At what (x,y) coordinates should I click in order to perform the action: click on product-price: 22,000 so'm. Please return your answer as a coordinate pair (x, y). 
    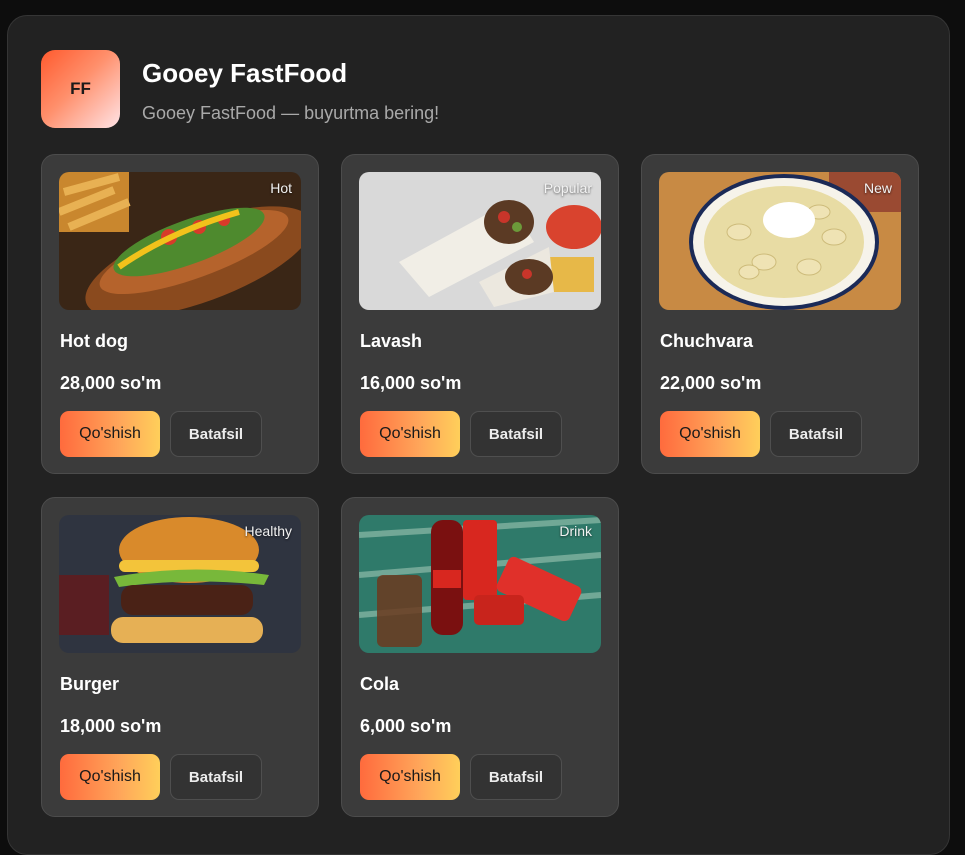
    Looking at the image, I should click on (711, 383).